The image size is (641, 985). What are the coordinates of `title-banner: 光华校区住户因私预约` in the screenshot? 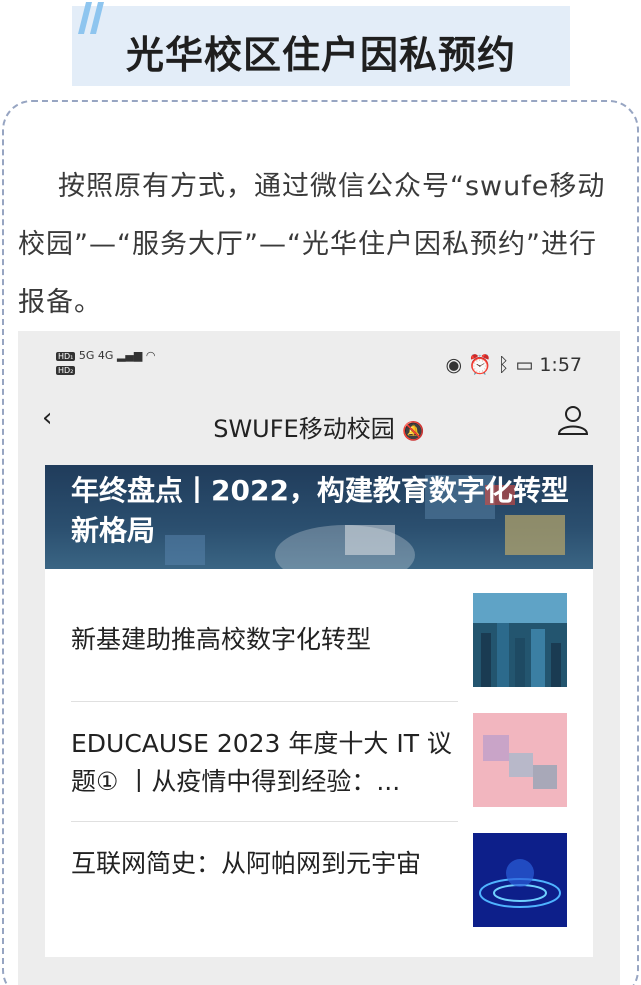 It's located at (321, 46).